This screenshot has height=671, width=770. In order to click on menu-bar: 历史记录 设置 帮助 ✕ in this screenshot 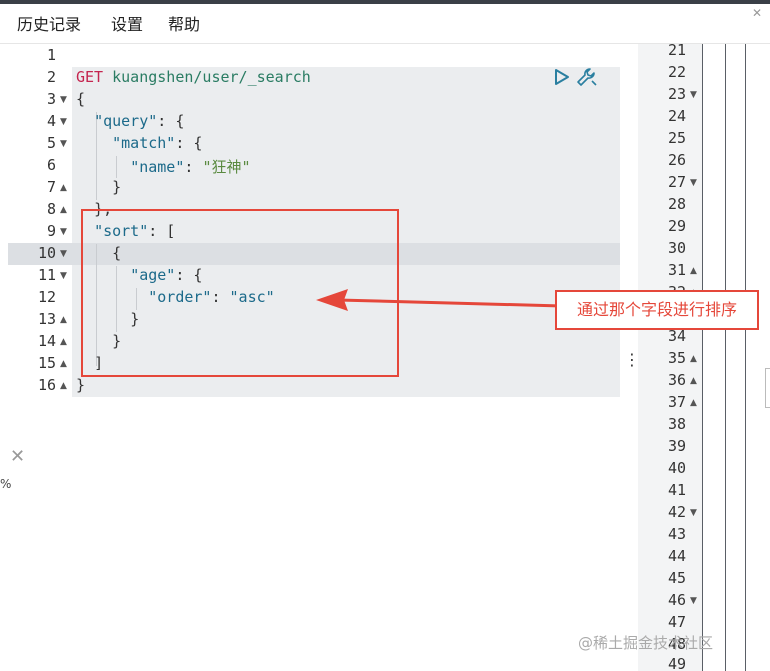, I will do `click(385, 24)`.